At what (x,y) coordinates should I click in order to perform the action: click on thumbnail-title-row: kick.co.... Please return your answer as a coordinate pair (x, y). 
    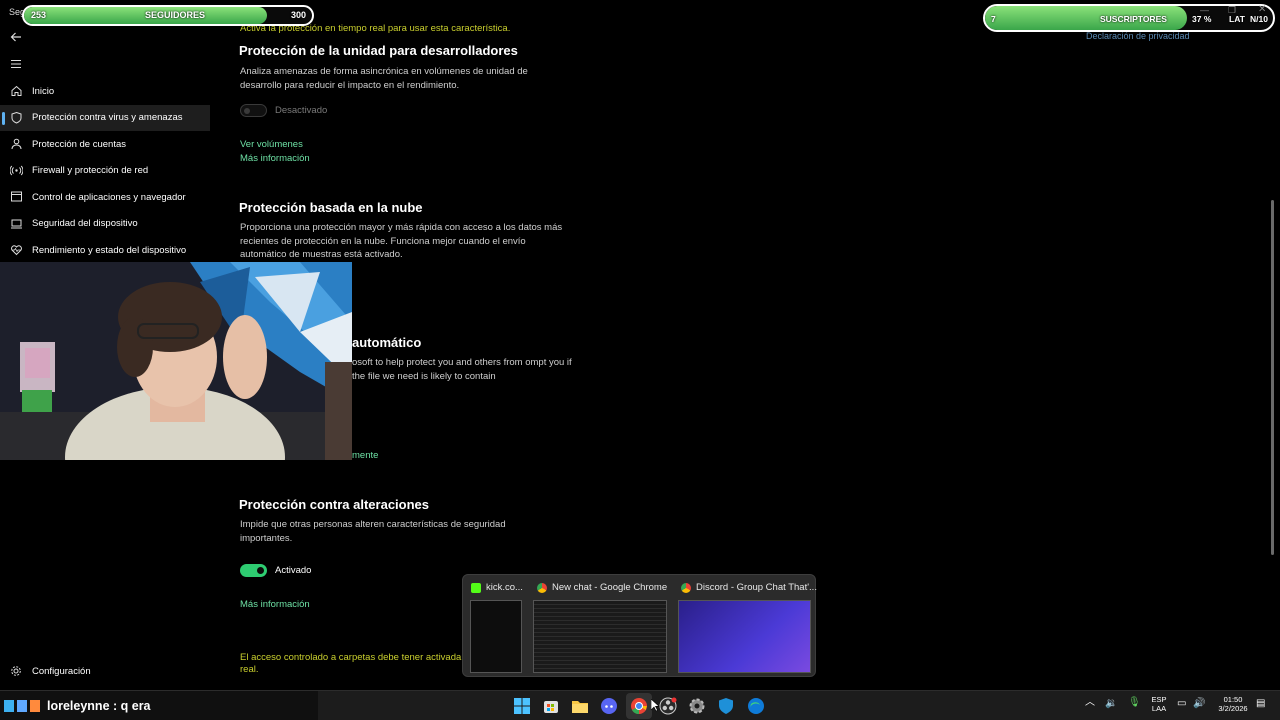
    Looking at the image, I should click on (497, 587).